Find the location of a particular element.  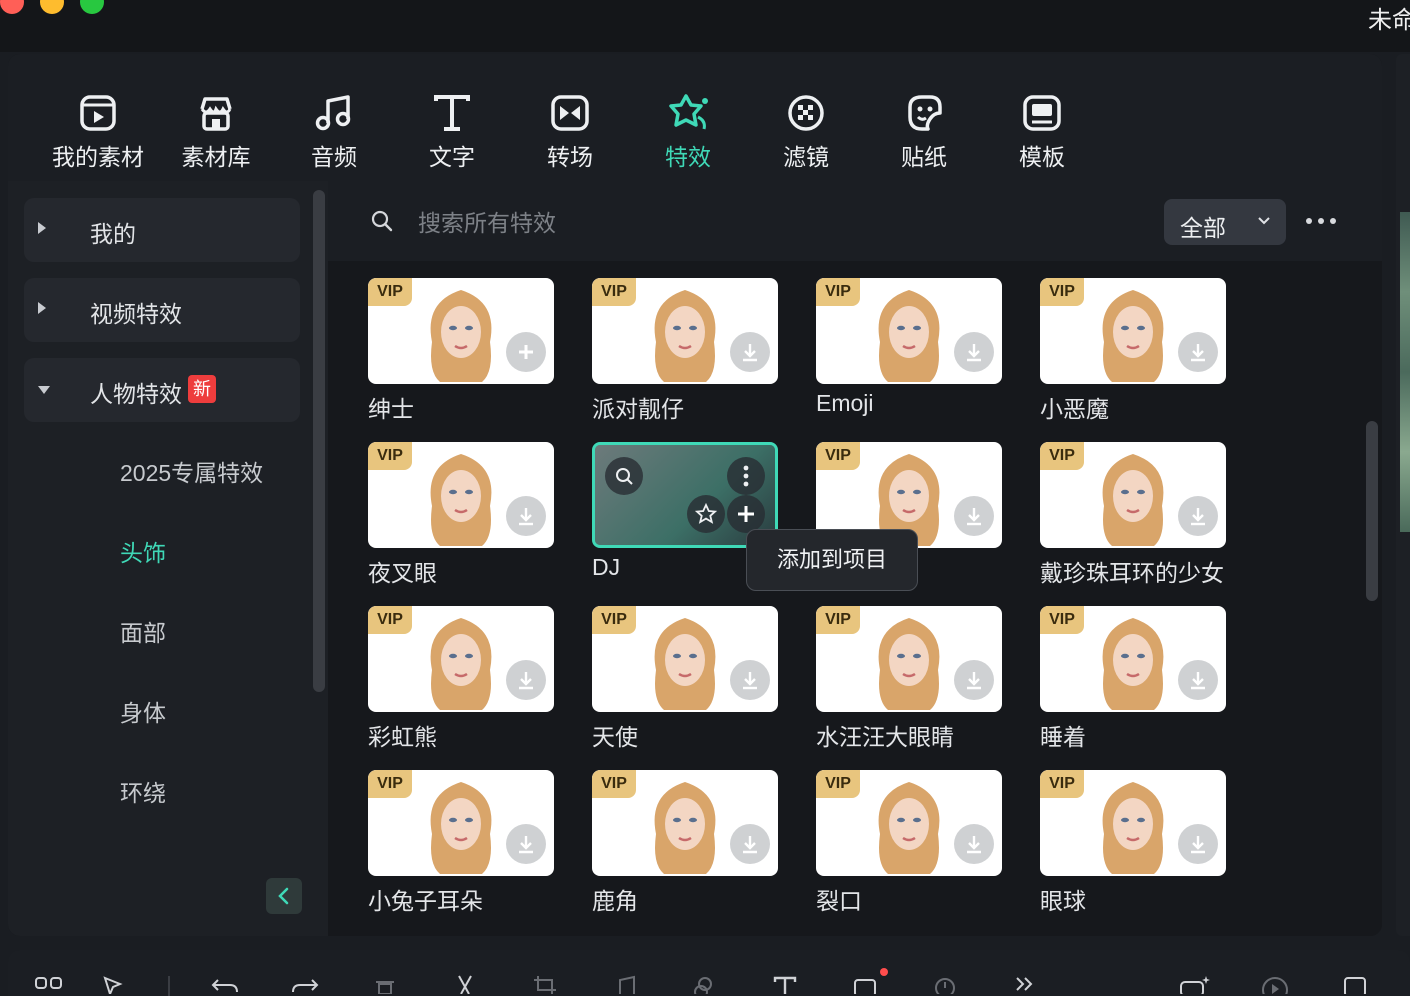

effect-card-pearl-earring-girl: VIP 戴珍珠耳环的少女 is located at coordinates (1133, 515).